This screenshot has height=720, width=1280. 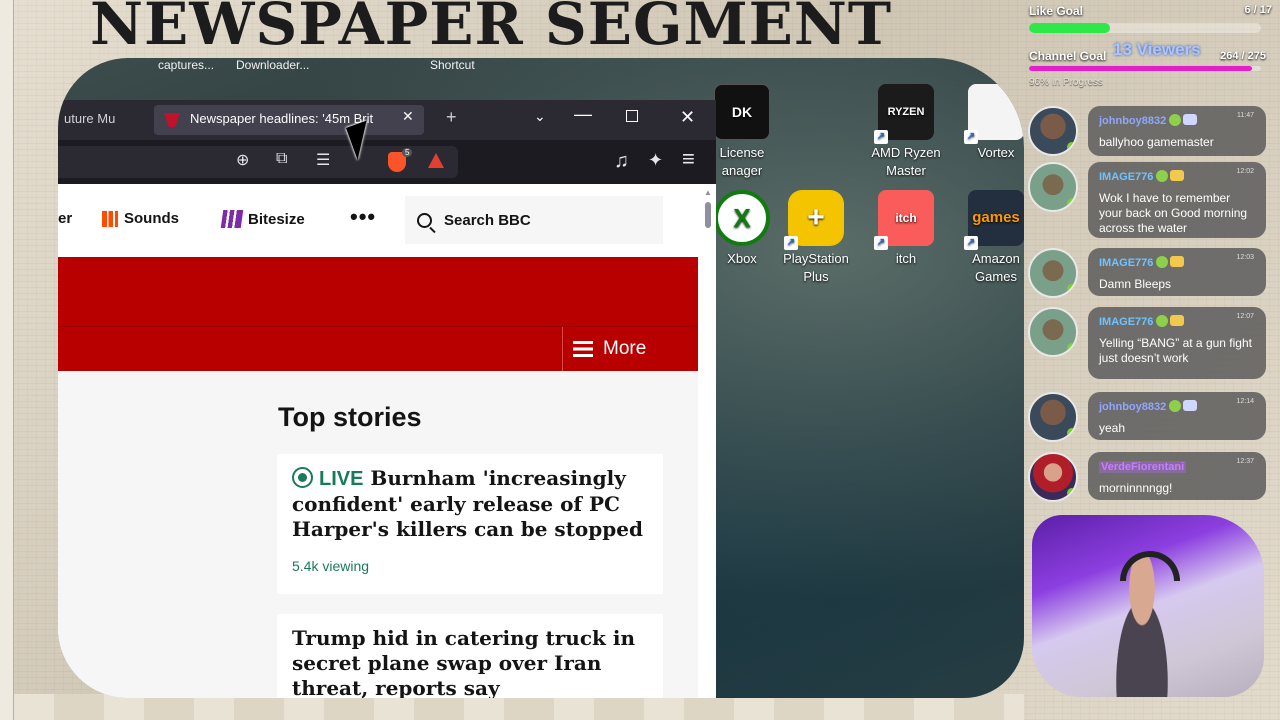 What do you see at coordinates (1177, 131) in the screenshot?
I see `chat-bubble: johnboy8832 11:47 ballyhoo gamemaster` at bounding box center [1177, 131].